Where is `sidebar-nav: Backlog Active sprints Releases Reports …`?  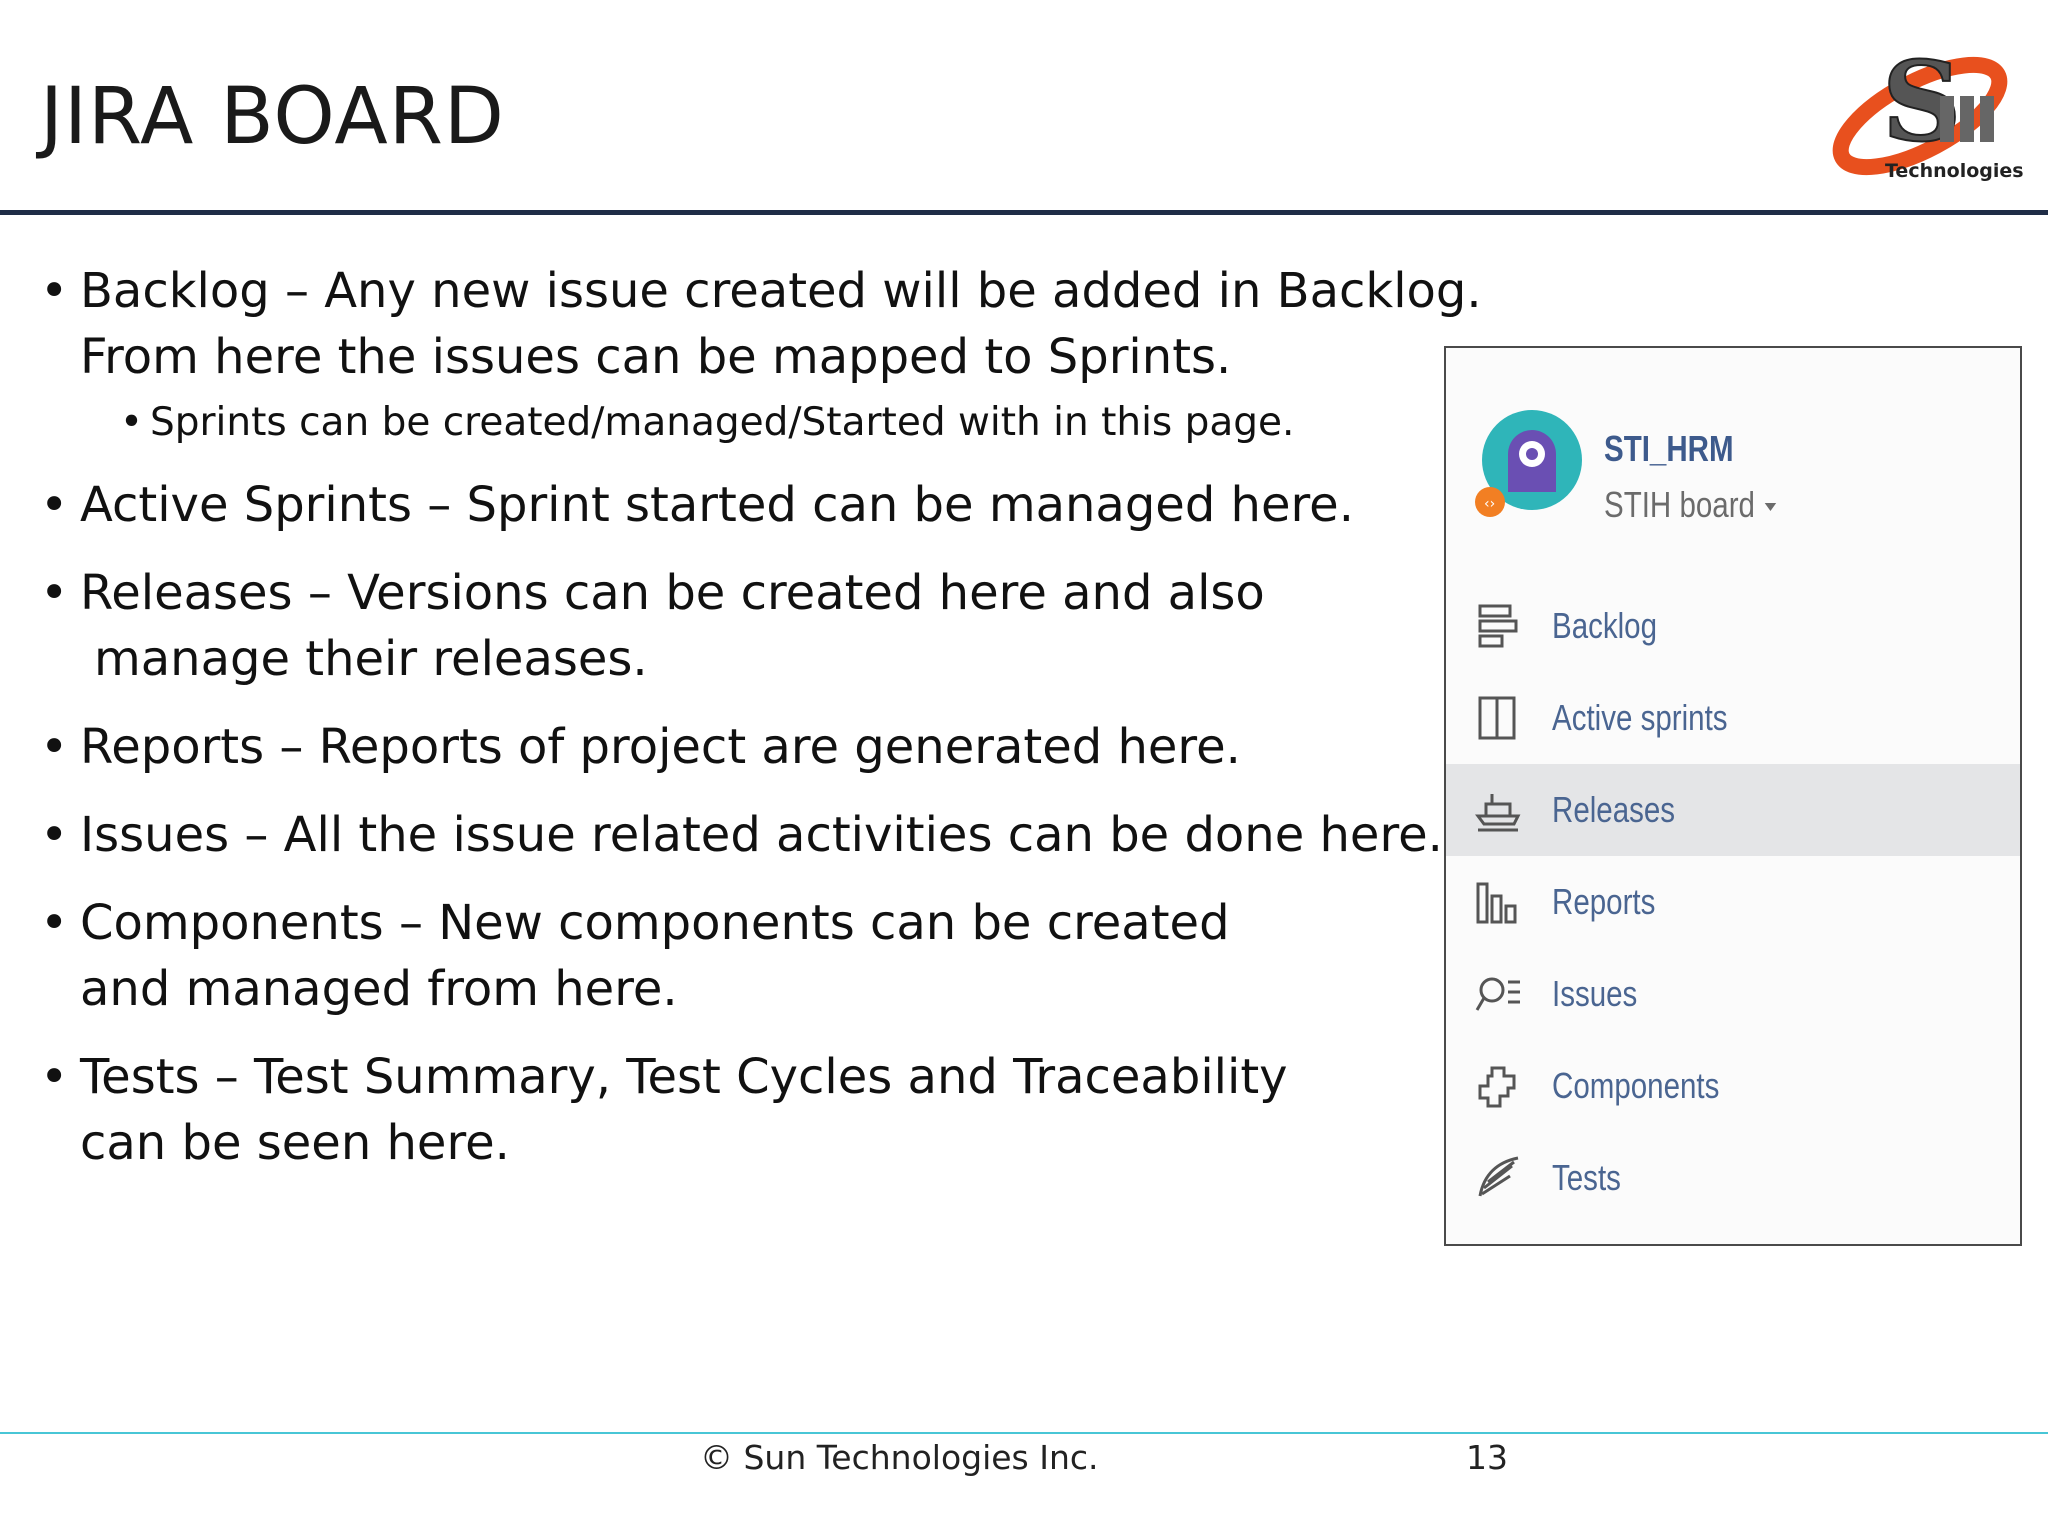 sidebar-nav: Backlog Active sprints Releases Reports … is located at coordinates (1733, 902).